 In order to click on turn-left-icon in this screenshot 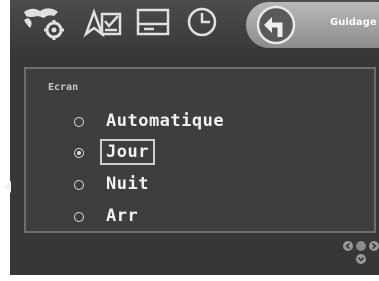, I will do `click(276, 25)`.